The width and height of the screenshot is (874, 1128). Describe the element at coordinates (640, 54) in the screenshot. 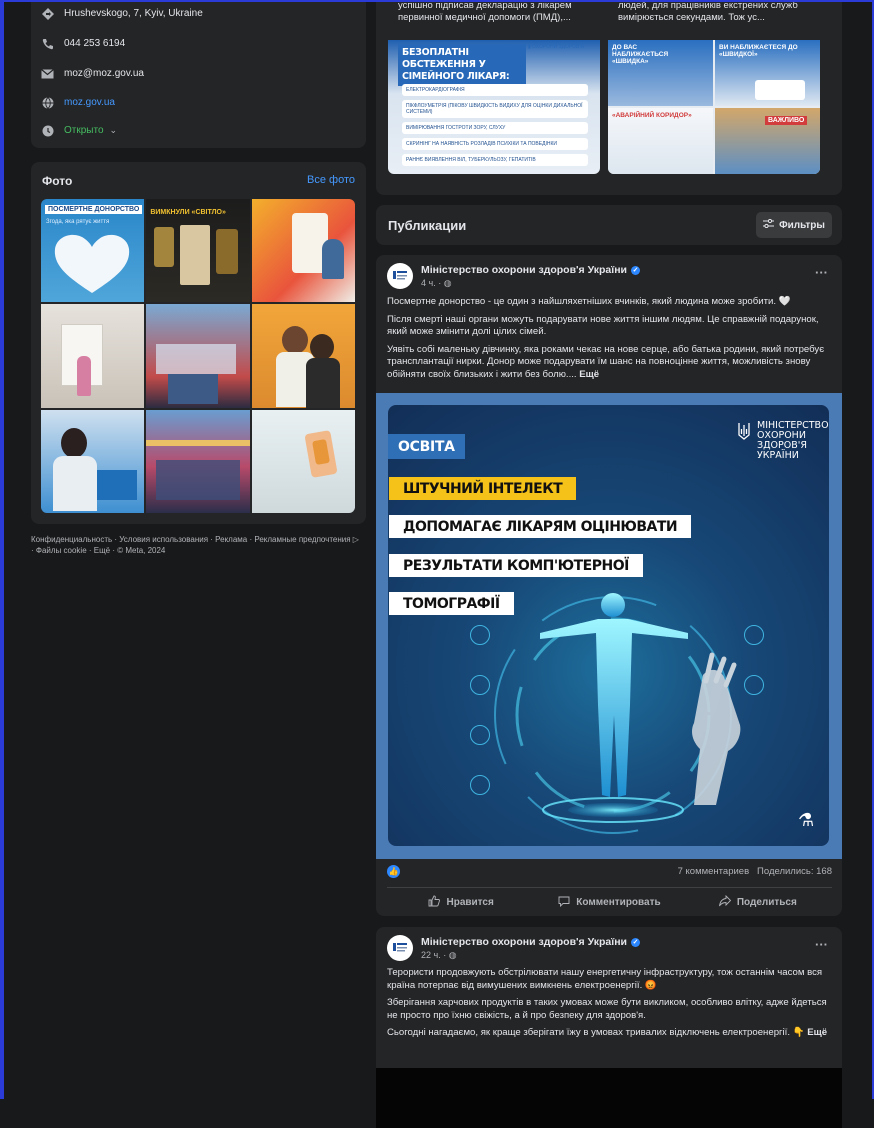

I see `tile-headline: ДО ВАС НАБЛИЖАЄТЬСЯ «ШВИДКА»` at that location.